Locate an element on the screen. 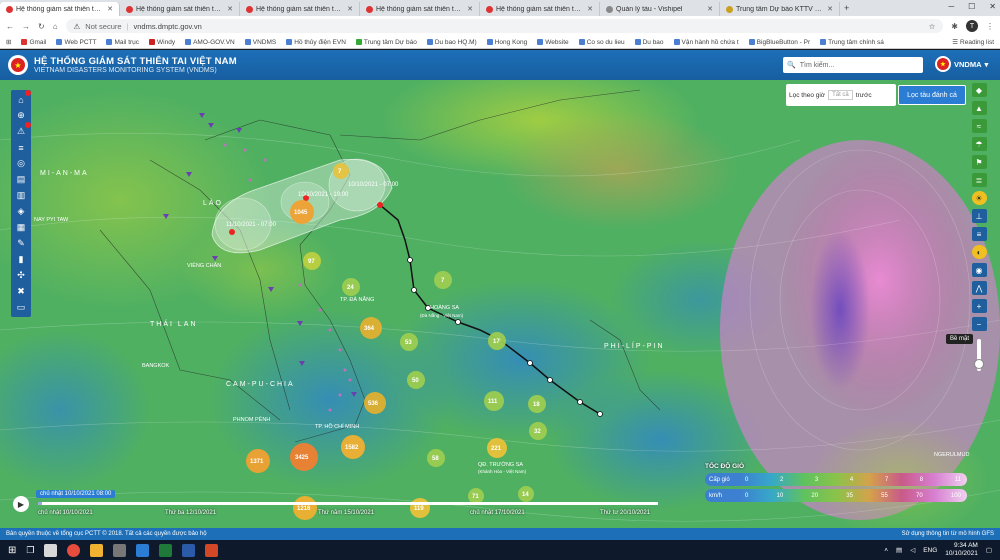 The height and width of the screenshot is (560, 1000). weather-icon: ◐ is located at coordinates (979, 252).